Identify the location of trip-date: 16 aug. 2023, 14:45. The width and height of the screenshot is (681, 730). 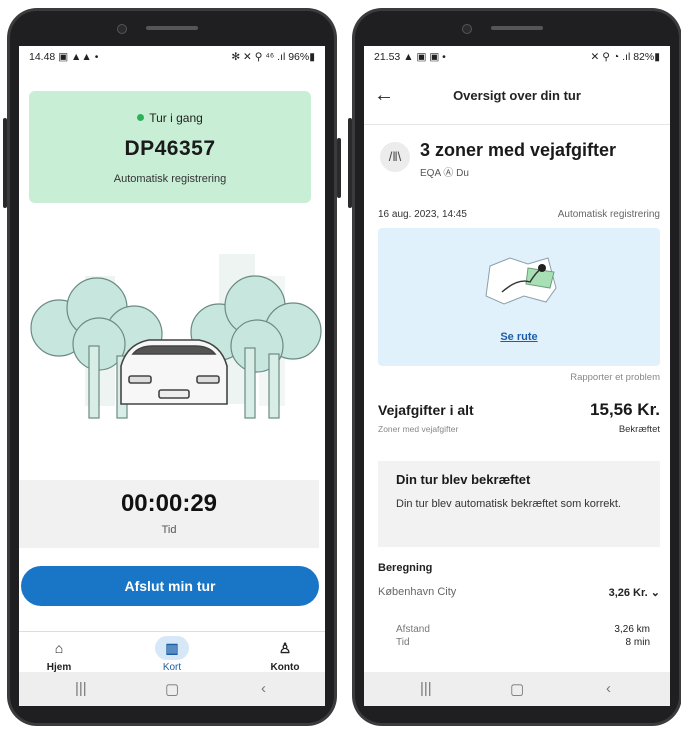
(422, 214).